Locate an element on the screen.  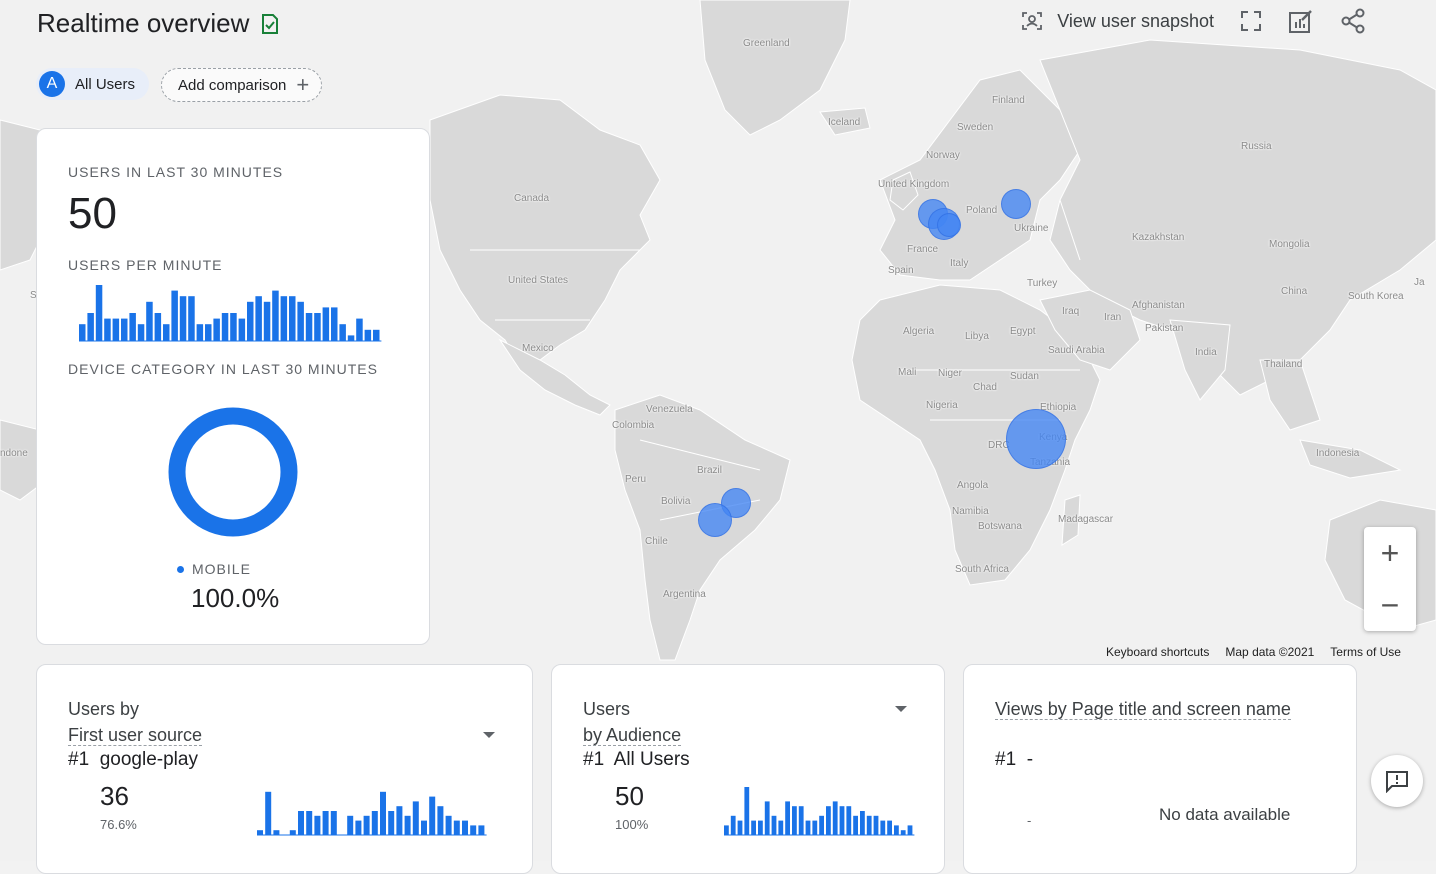
zoom-out-icon: − is located at coordinates (1390, 605).